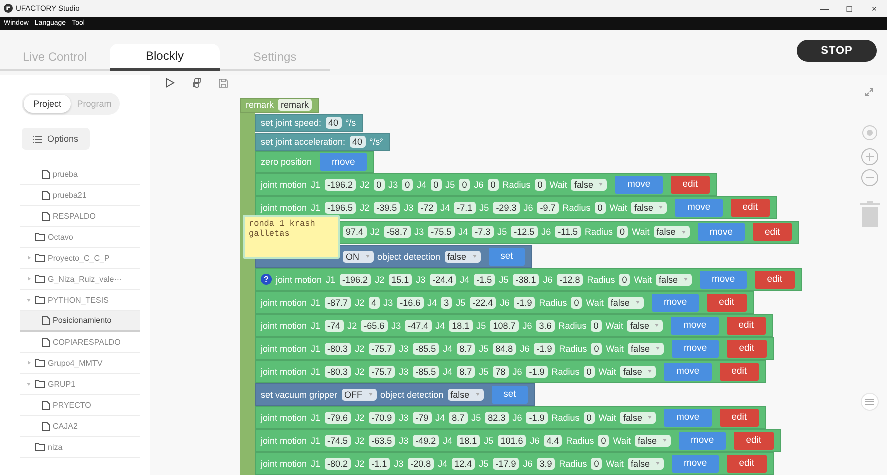  What do you see at coordinates (546, 464) in the screenshot?
I see `value-field: 3.9` at bounding box center [546, 464].